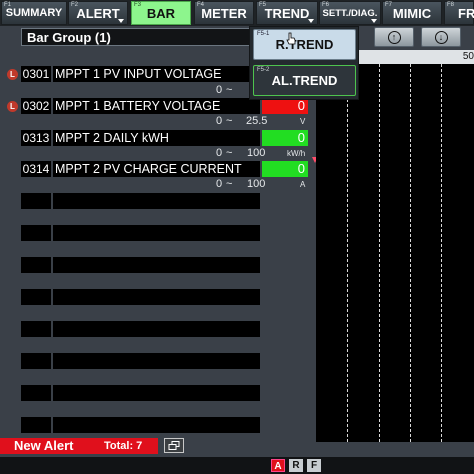 Image resolution: width=474 pixels, height=474 pixels. I want to click on tag-name: MPPT 1 PV INPUT VOLTAGE, so click(156, 74).